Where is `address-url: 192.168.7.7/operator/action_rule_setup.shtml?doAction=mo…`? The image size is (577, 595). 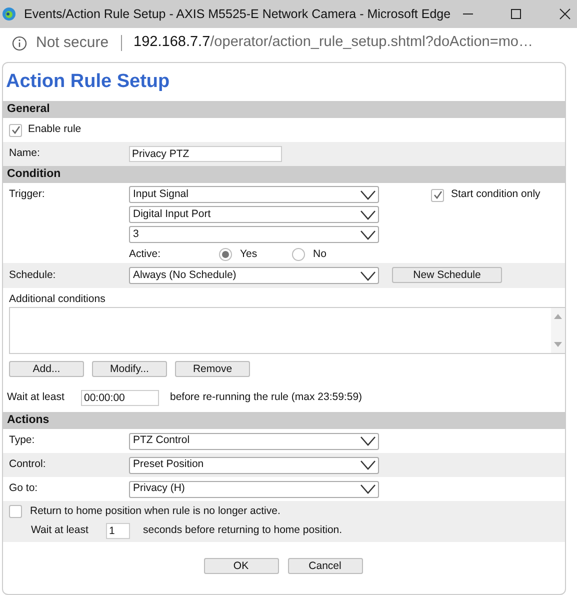 address-url: 192.168.7.7/operator/action_rule_setup.shtml?doAction=mo… is located at coordinates (333, 43).